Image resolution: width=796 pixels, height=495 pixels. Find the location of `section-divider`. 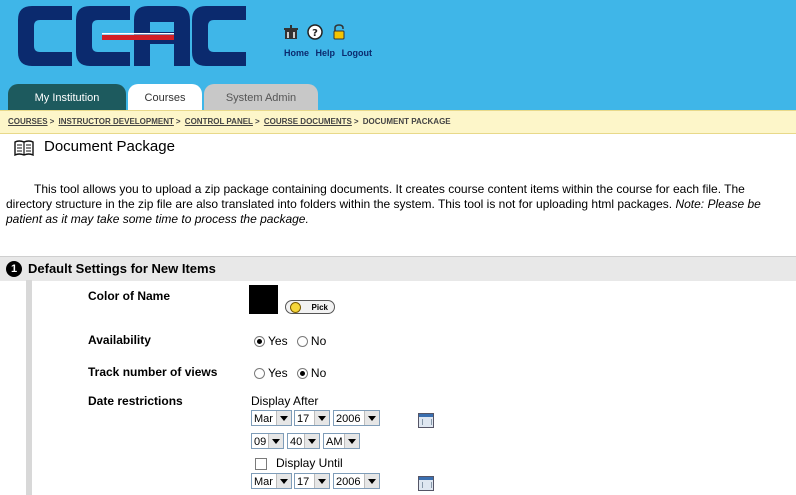

section-divider is located at coordinates (29, 387).